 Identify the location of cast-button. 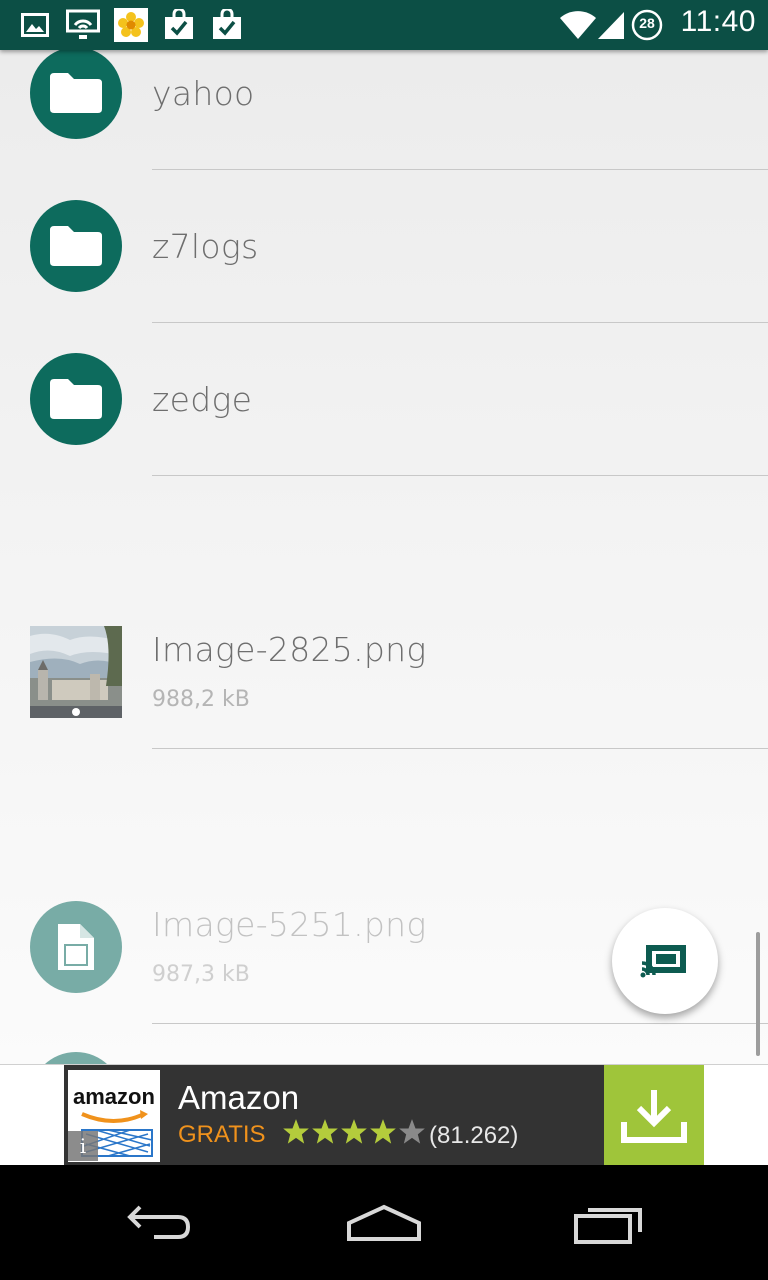
(665, 961).